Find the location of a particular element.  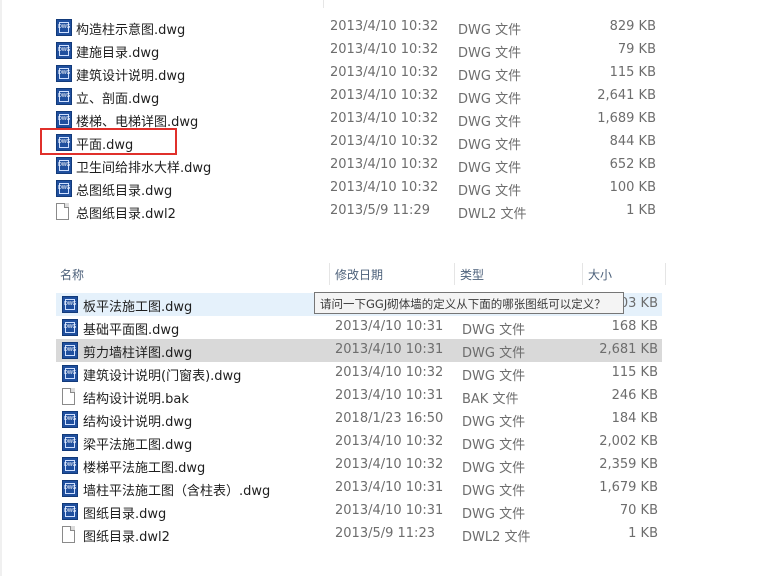

list-item: 图纸目录.dwg 2013/4/10 10:31 DWG 文件 70 KB is located at coordinates (329, 511).